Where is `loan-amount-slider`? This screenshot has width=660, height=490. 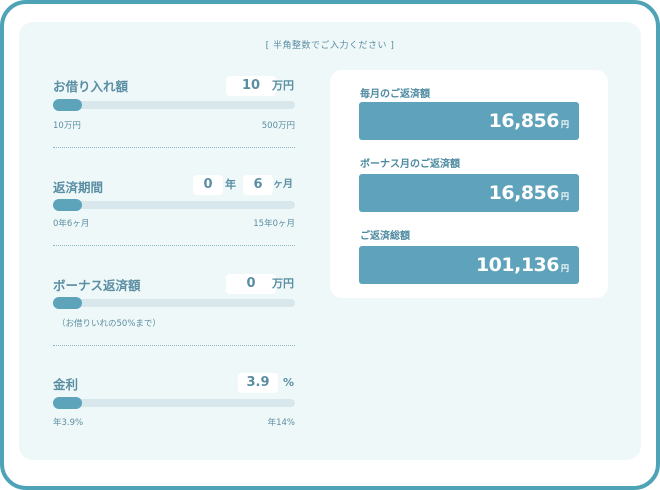 loan-amount-slider is located at coordinates (174, 105).